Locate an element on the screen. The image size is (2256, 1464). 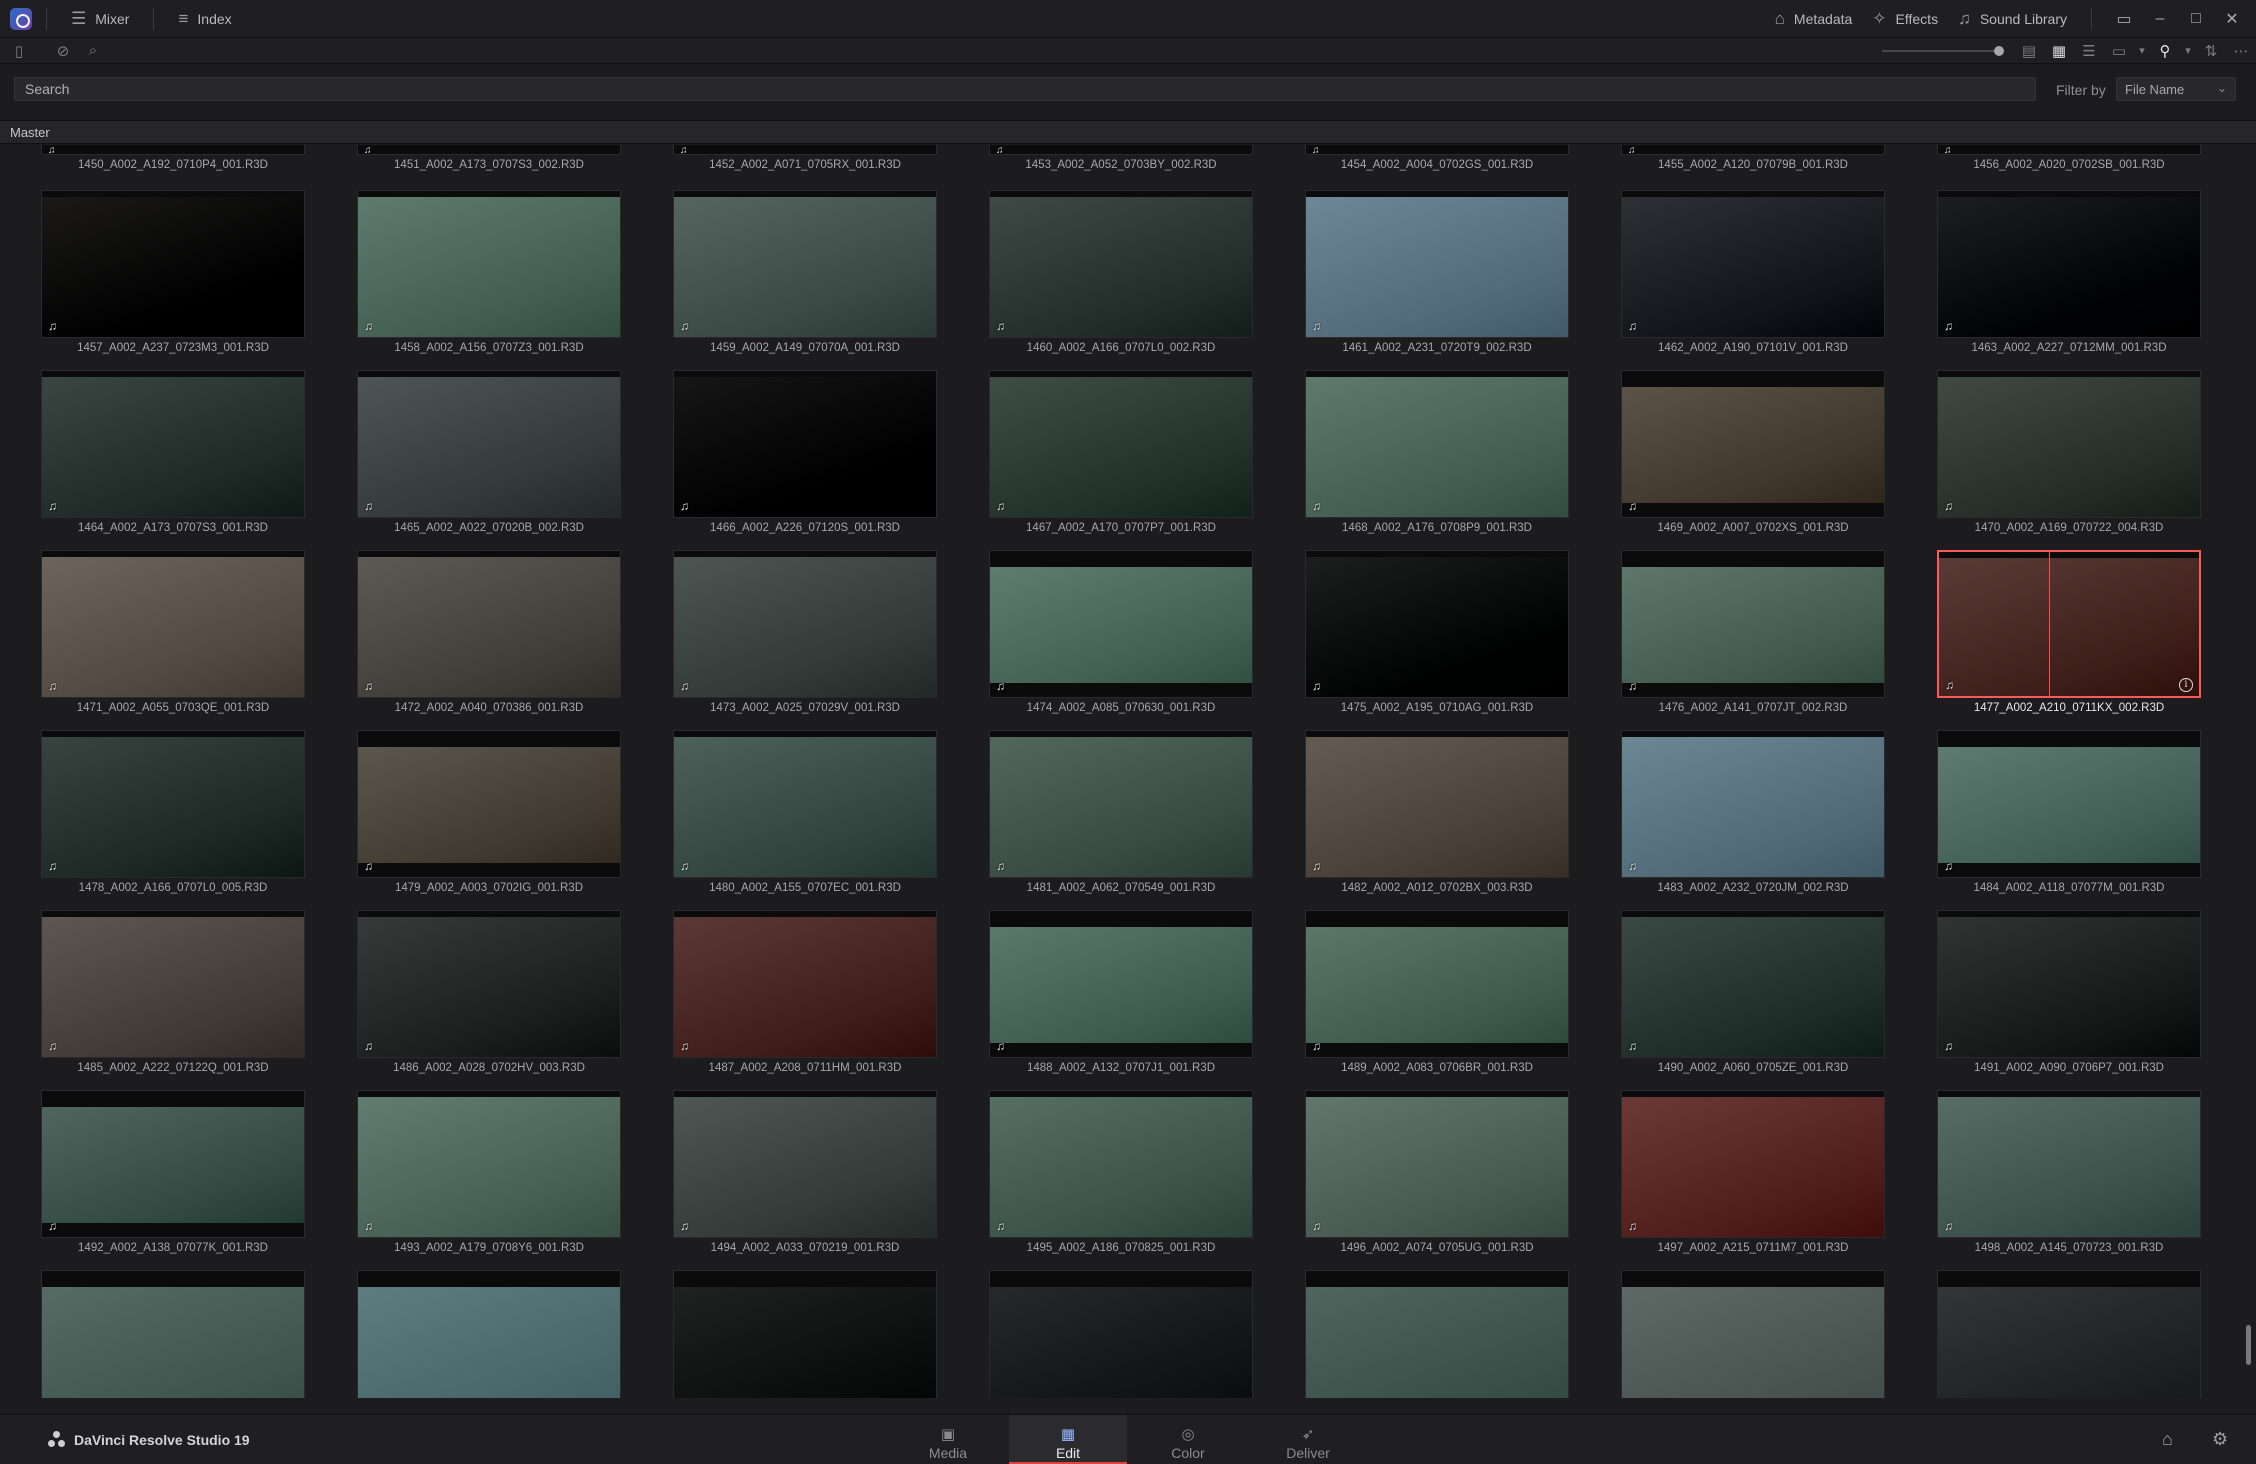
clip-item: ♫ 1487_A002_A208_0711HM_001.R3D is located at coordinates (805, 992).